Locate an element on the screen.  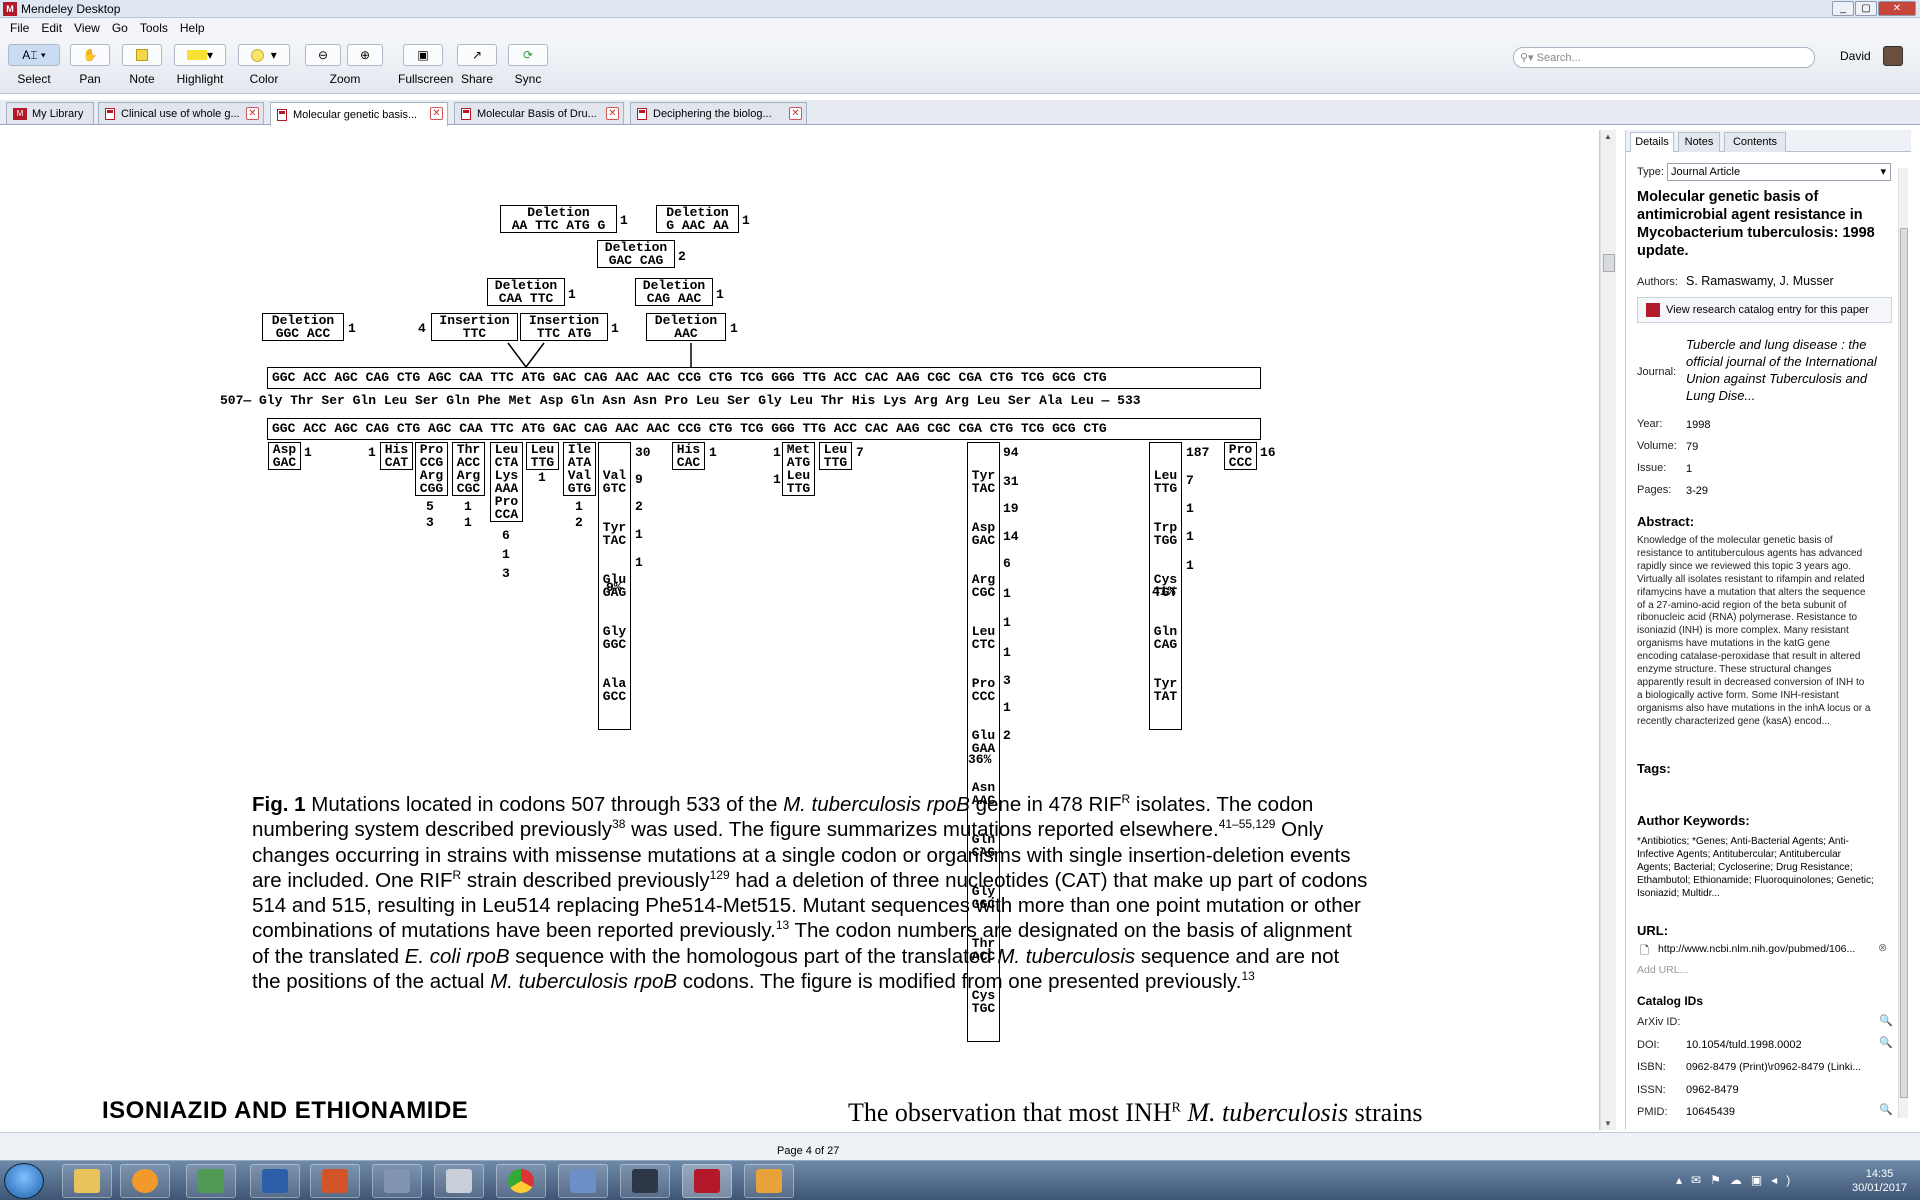
menu-edit: Edit is located at coordinates (51, 28).